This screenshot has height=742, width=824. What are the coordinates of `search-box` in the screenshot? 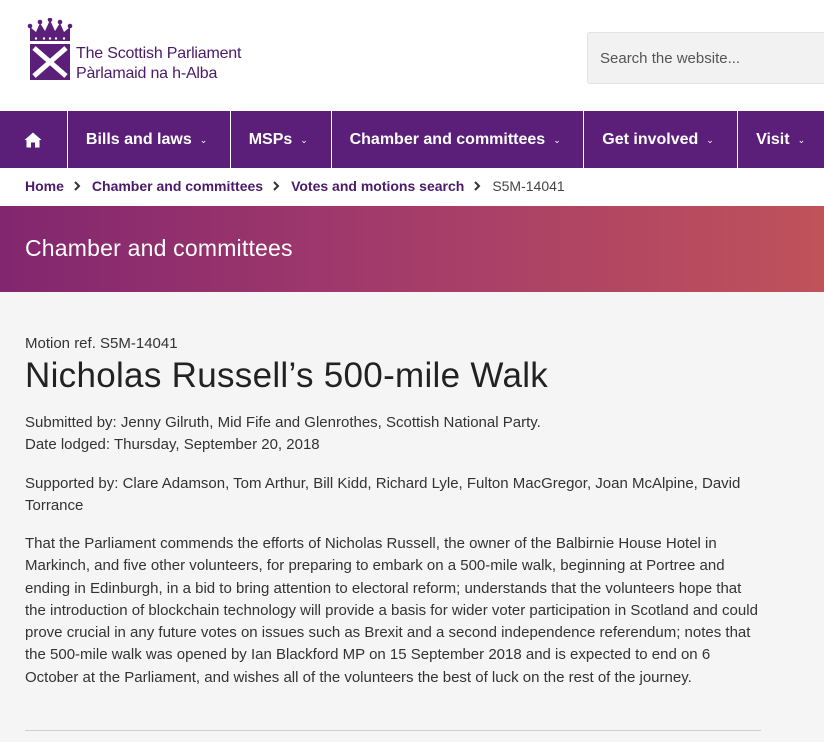 It's located at (705, 58).